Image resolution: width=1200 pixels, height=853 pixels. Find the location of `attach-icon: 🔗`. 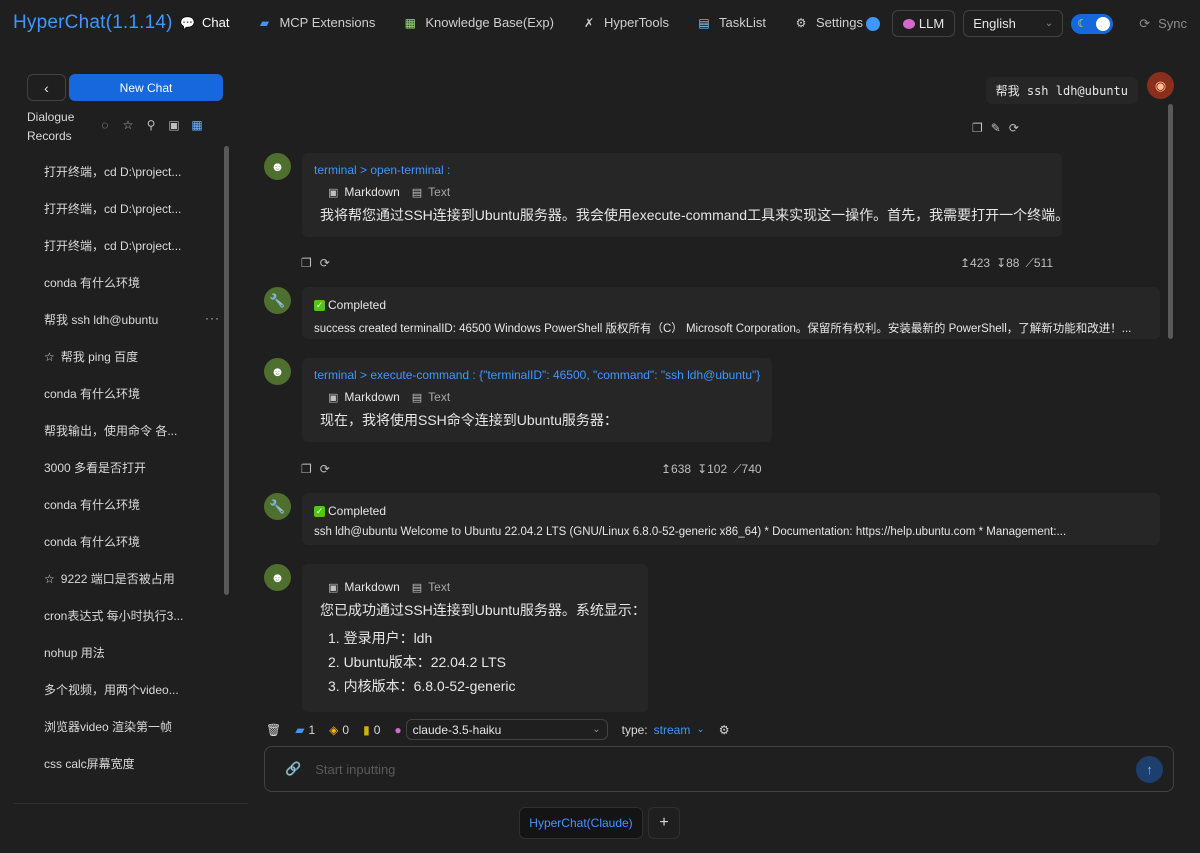

attach-icon: 🔗 is located at coordinates (293, 769).